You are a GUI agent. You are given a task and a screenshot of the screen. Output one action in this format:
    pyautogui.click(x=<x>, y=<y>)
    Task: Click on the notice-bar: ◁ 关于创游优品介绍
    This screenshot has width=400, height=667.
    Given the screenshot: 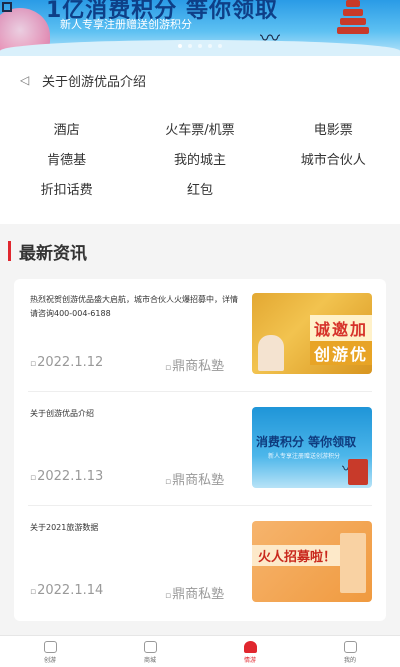 What is the action you would take?
    pyautogui.click(x=200, y=80)
    